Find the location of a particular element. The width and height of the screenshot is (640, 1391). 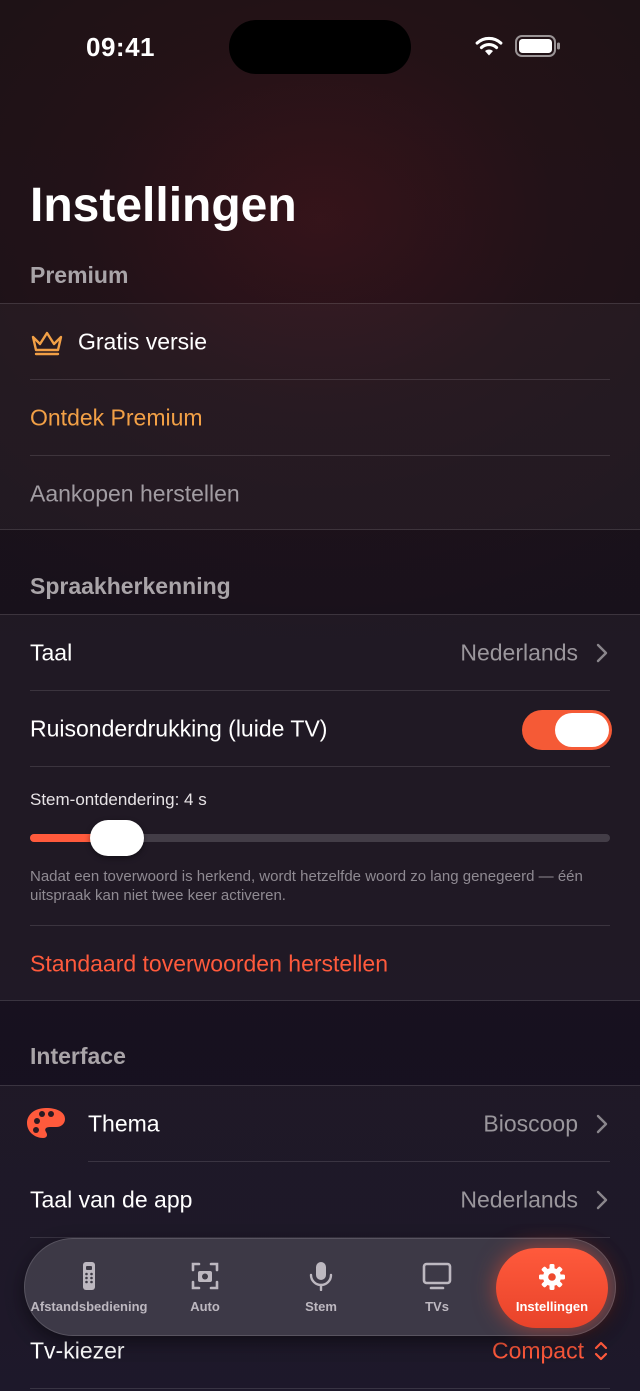

speech-language-value: Nederlands is located at coordinates (519, 652).